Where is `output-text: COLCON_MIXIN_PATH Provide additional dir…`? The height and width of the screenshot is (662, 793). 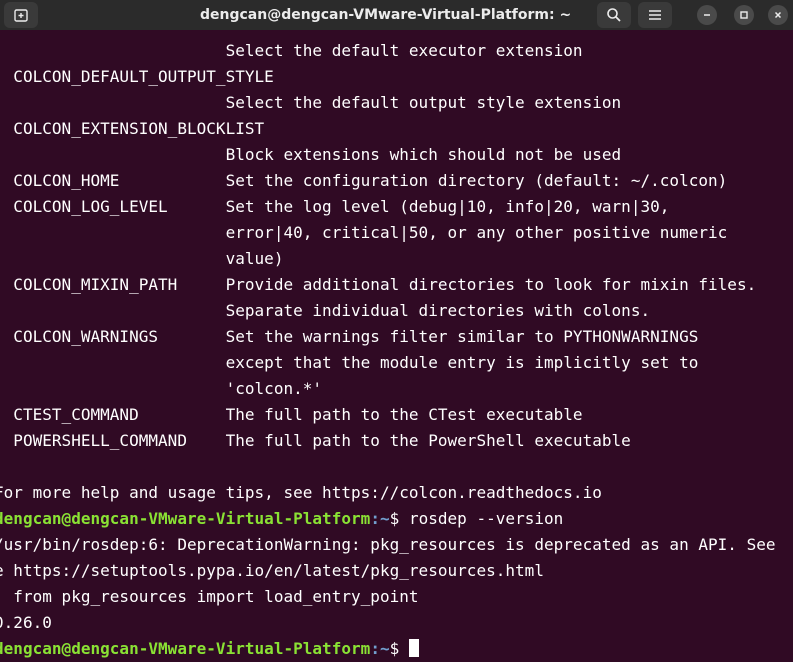 output-text: COLCON_MIXIN_PATH Provide additional dir… is located at coordinates (378, 284).